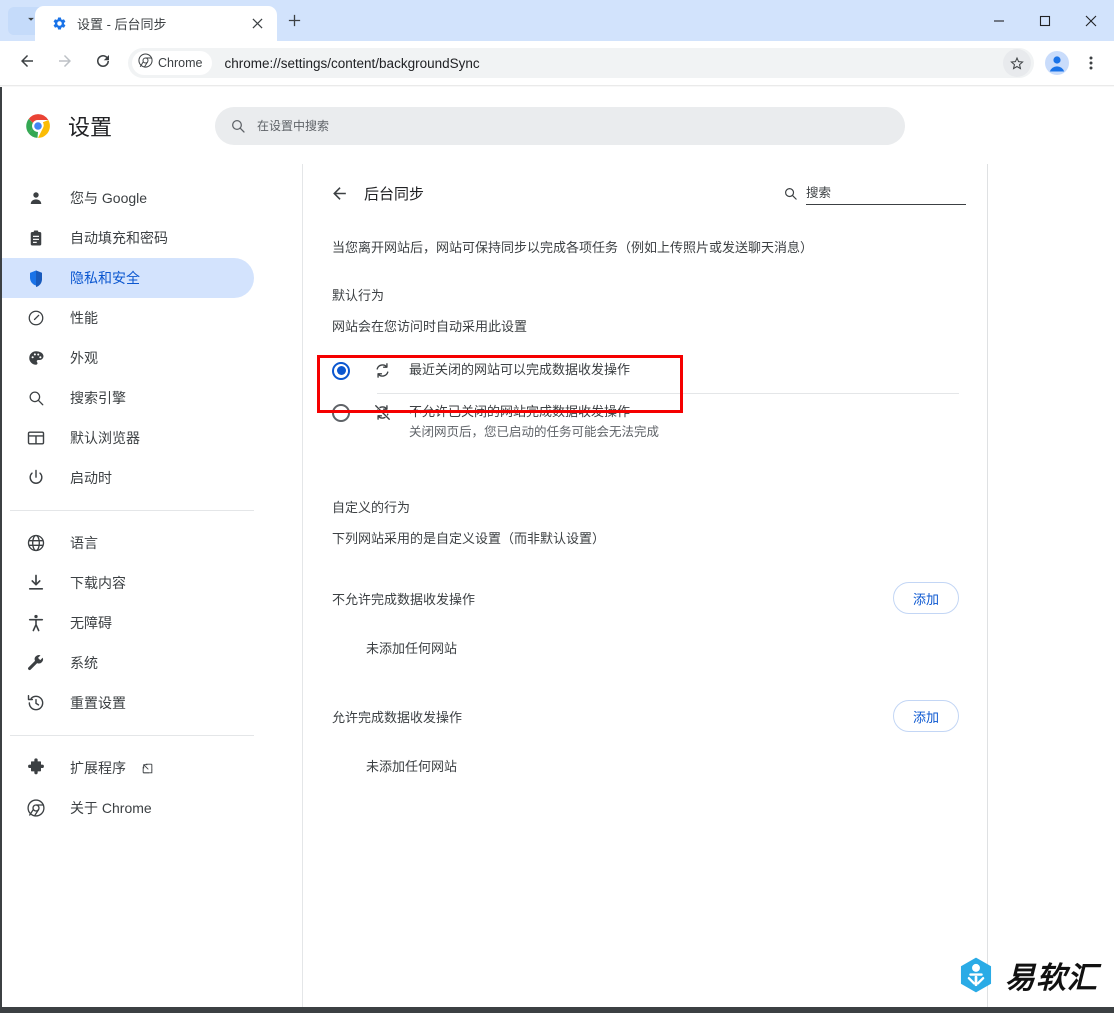 The height and width of the screenshot is (1013, 1114). What do you see at coordinates (122, 24) in the screenshot?
I see `tab-title: 设置 - 后台同步` at bounding box center [122, 24].